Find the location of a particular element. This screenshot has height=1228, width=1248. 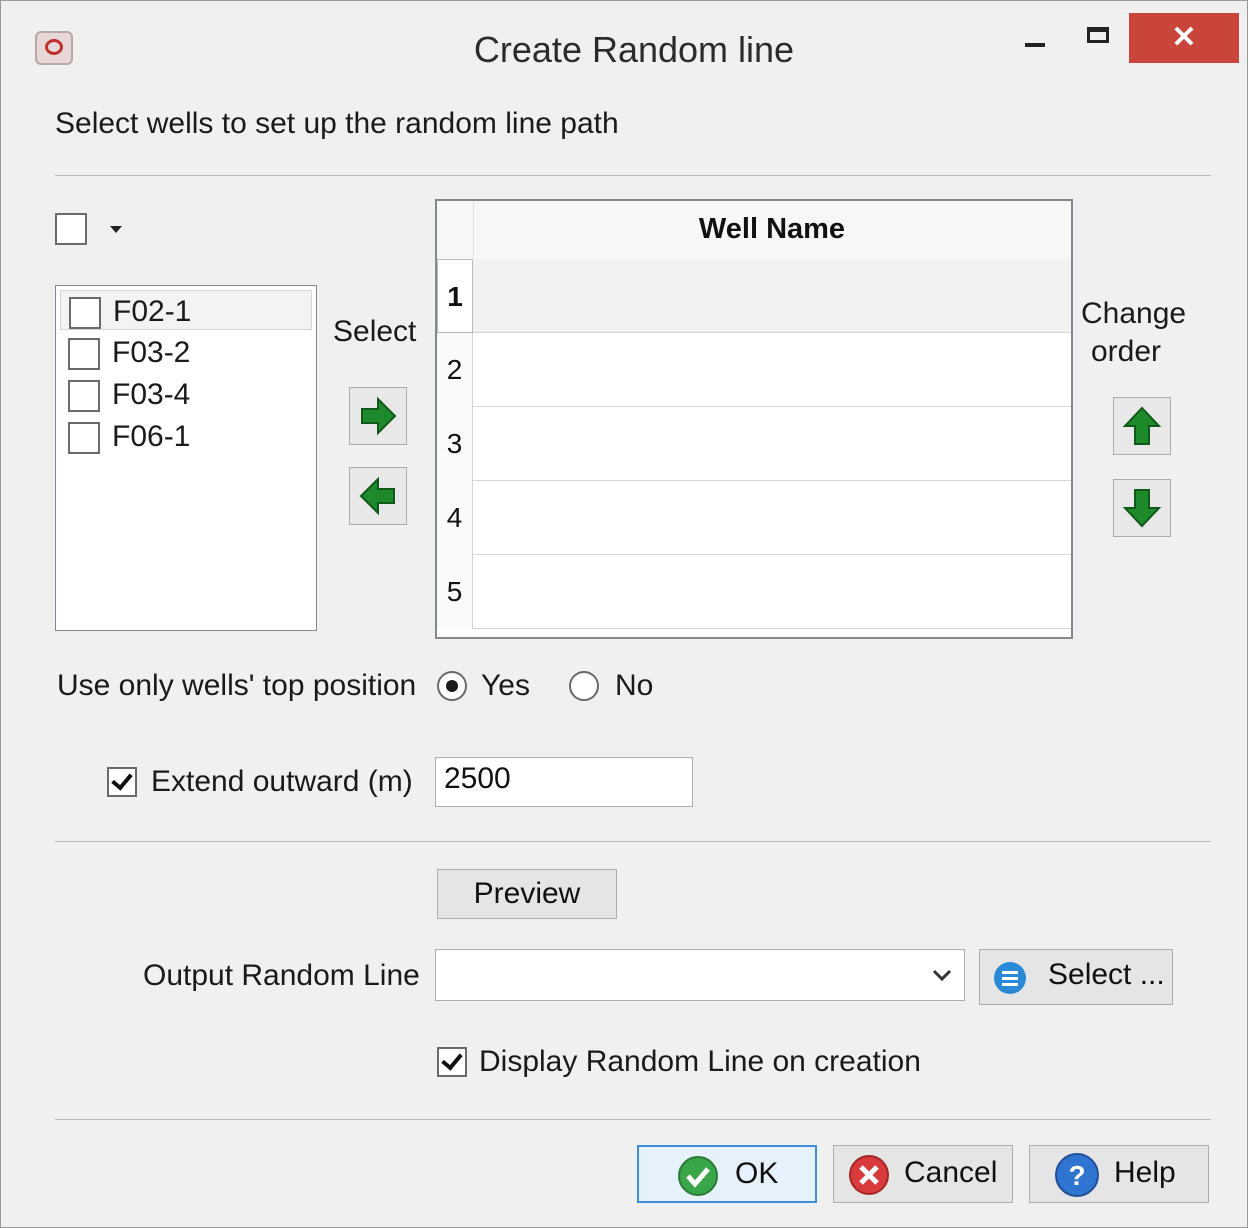

extend-outward-input: 2500 is located at coordinates (564, 782).